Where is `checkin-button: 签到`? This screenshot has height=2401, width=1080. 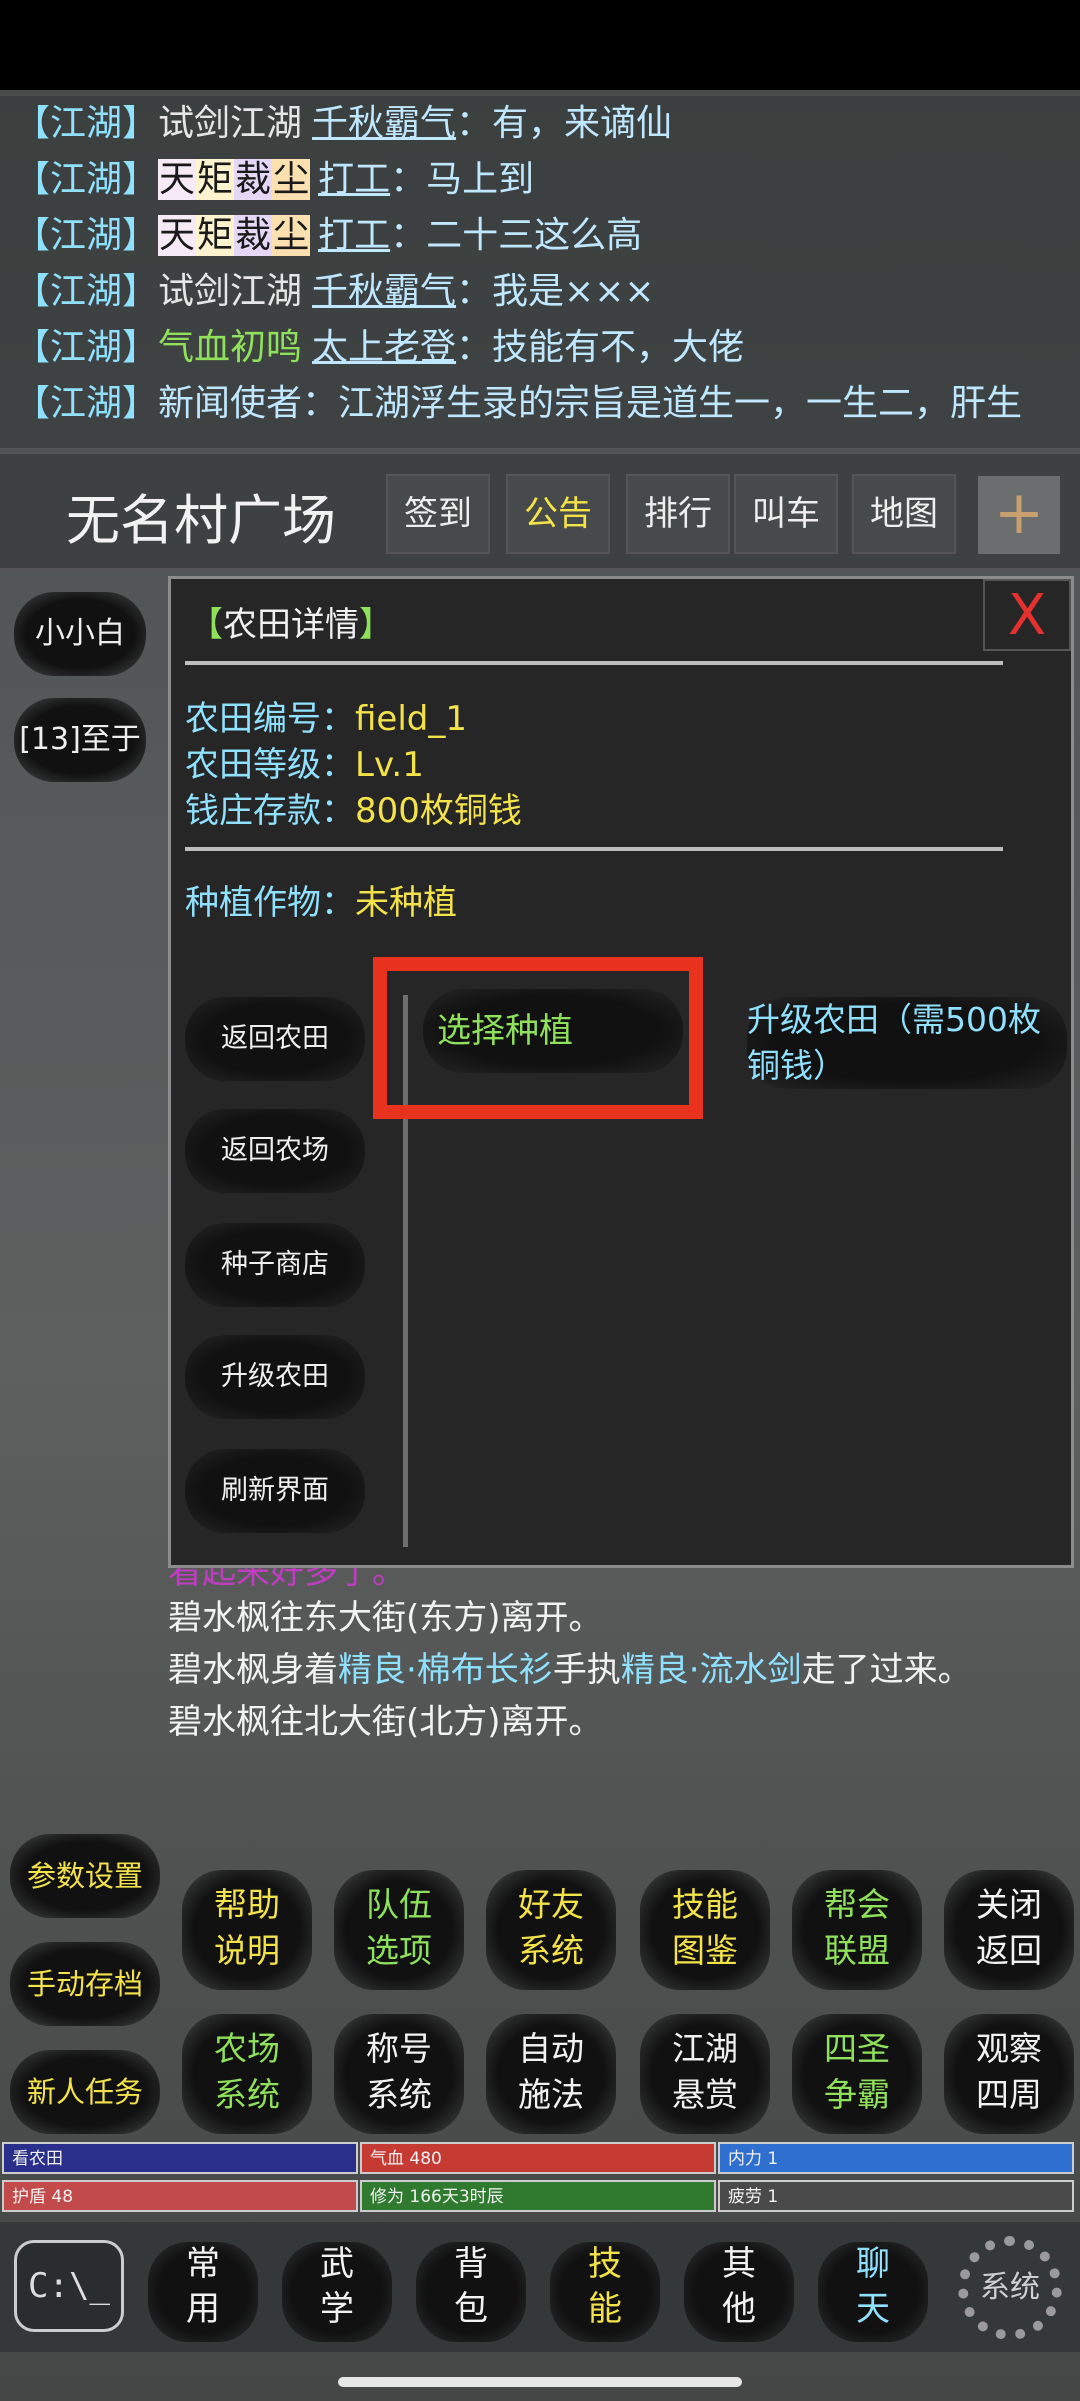
checkin-button: 签到 is located at coordinates (438, 514).